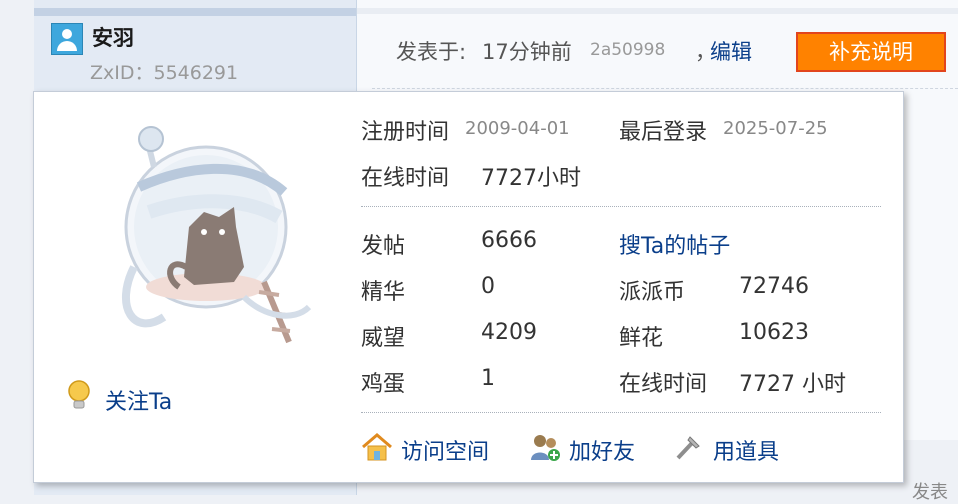 The width and height of the screenshot is (958, 504). Describe the element at coordinates (652, 292) in the screenshot. I see `coins-label: 派派币` at that location.